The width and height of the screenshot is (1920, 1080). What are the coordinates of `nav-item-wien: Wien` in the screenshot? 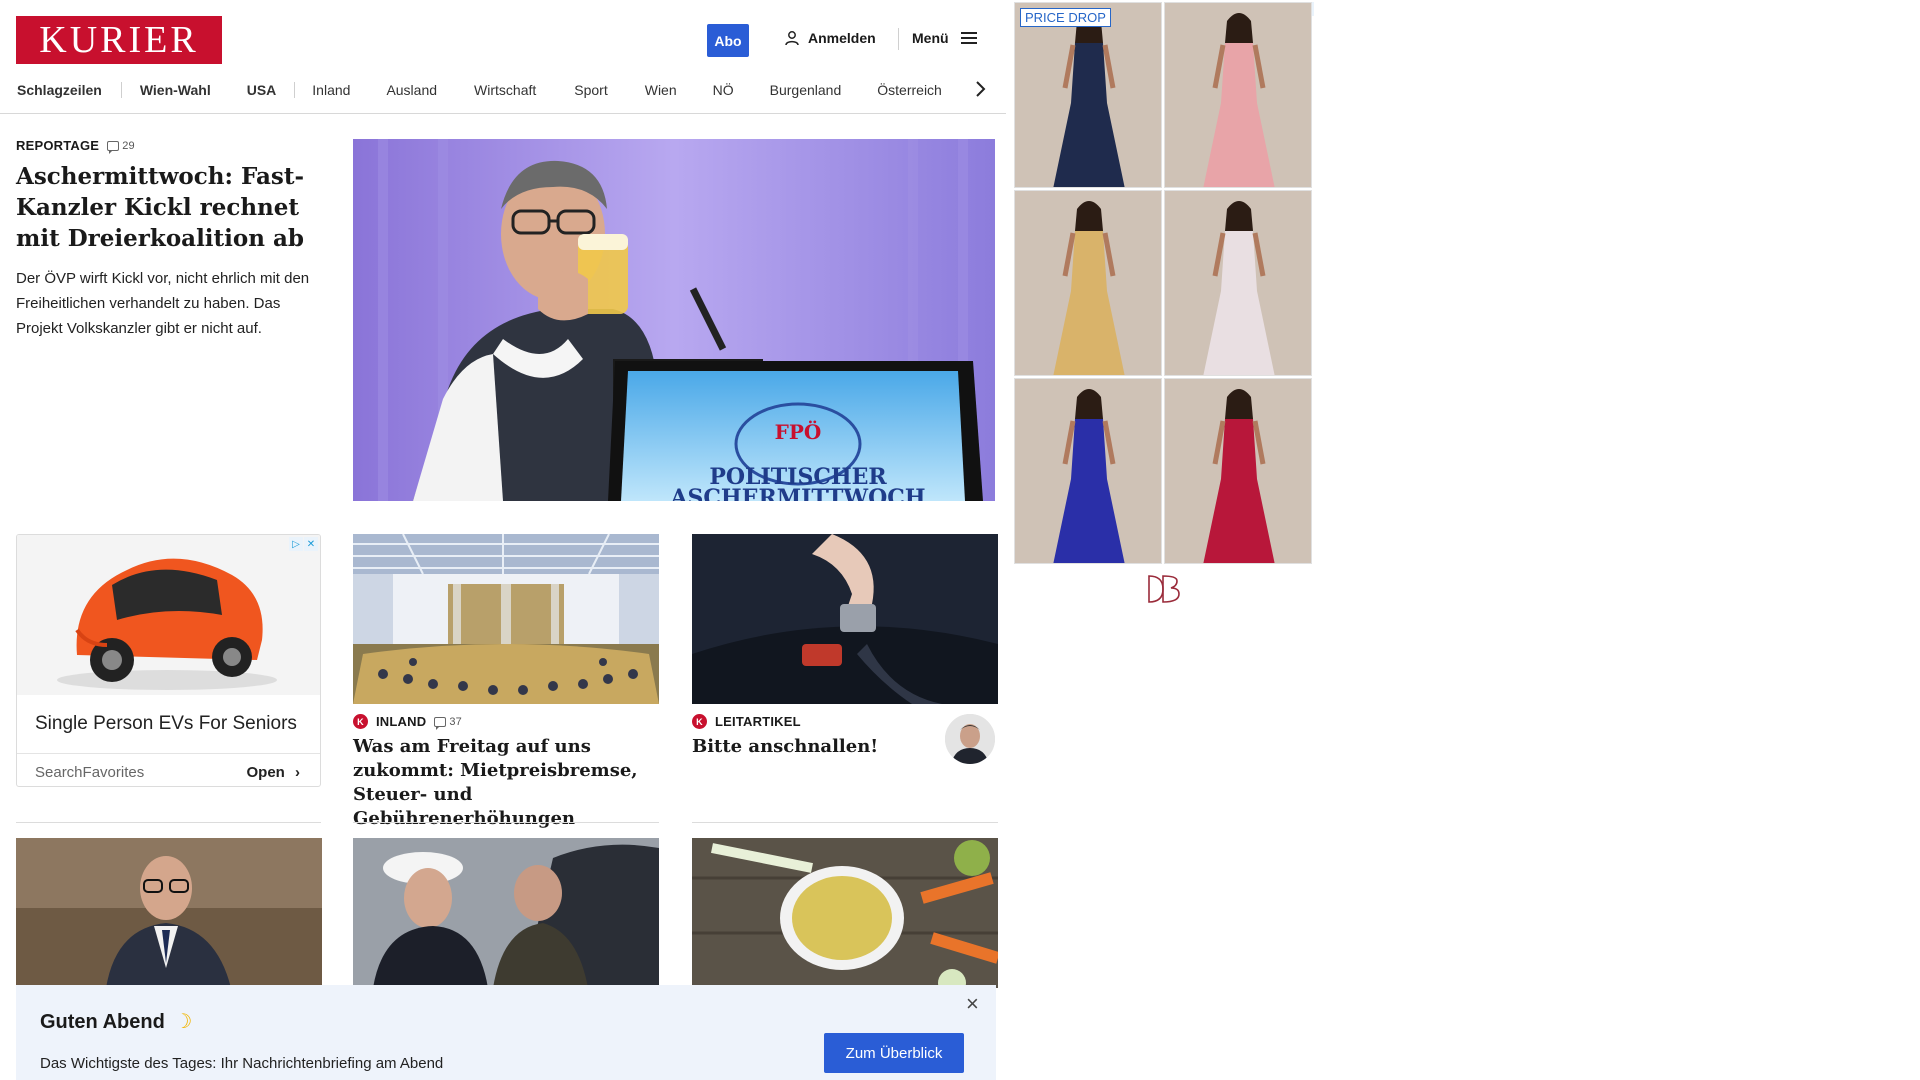 It's located at (661, 90).